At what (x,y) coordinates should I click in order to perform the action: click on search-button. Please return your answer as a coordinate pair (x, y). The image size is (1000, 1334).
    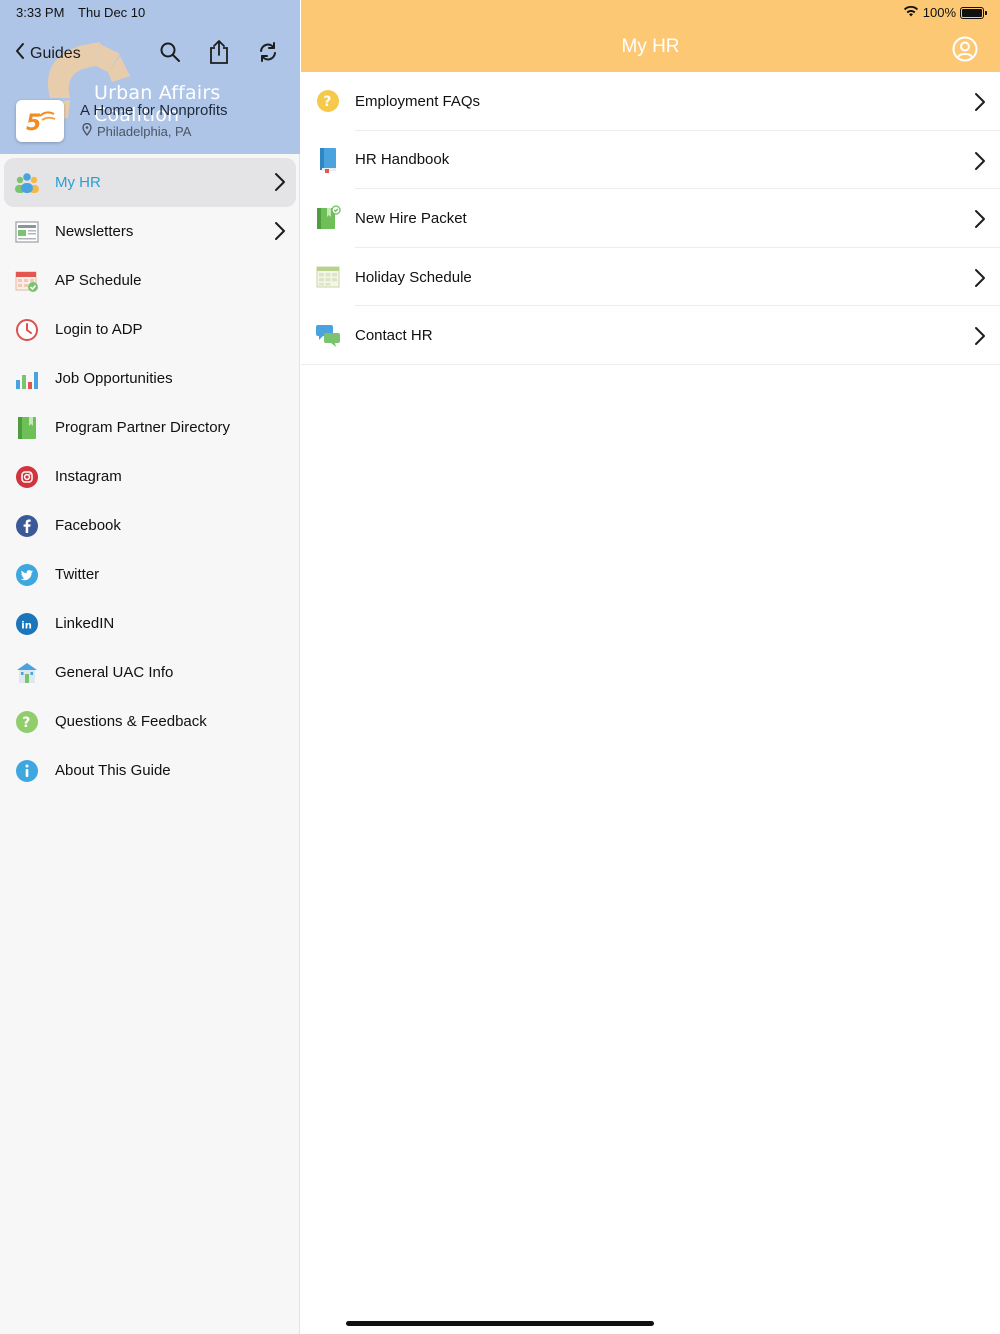
    Looking at the image, I should click on (170, 54).